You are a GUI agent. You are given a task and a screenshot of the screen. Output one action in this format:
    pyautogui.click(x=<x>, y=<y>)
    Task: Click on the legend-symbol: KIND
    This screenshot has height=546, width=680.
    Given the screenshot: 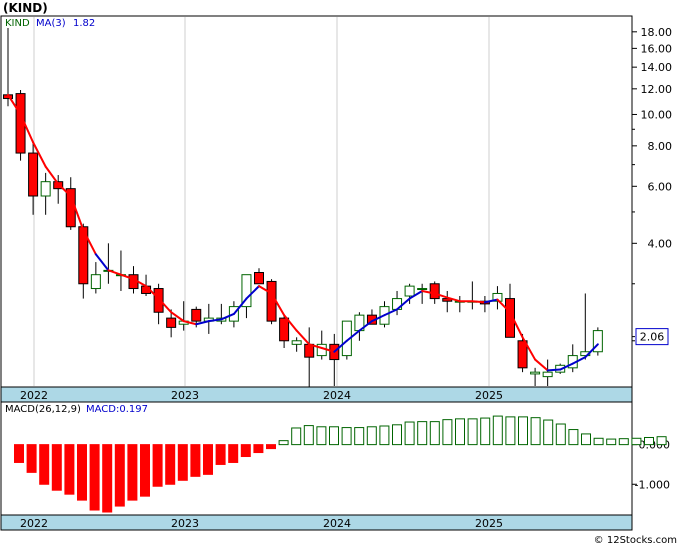 What is the action you would take?
    pyautogui.click(x=17, y=23)
    